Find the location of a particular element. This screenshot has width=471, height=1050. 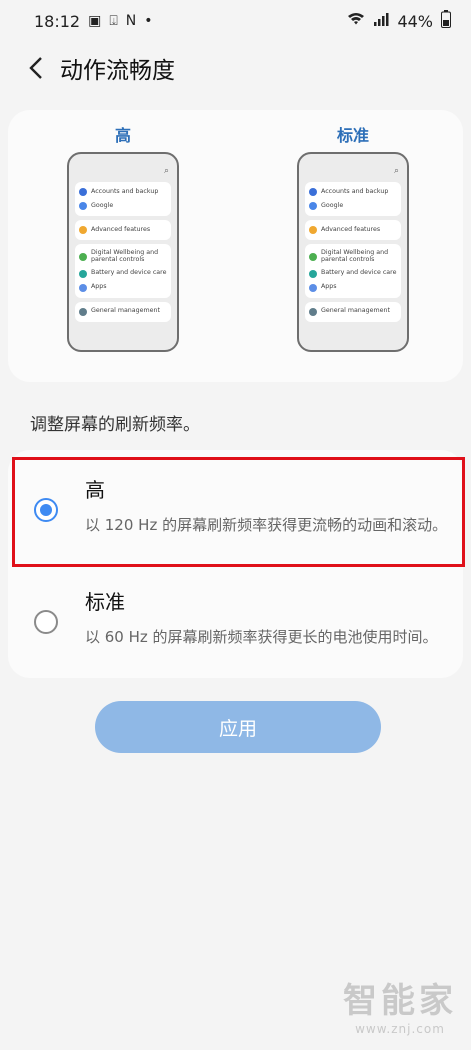

chevron-left-icon is located at coordinates (35, 68).